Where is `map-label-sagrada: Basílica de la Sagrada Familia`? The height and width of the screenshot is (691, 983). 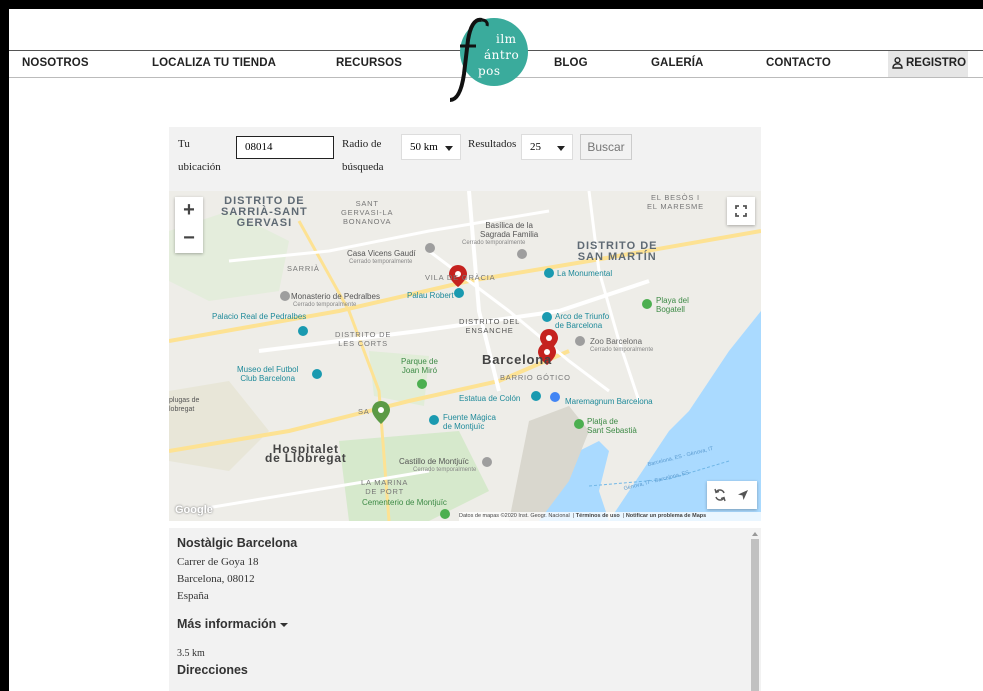 map-label-sagrada: Basílica de la Sagrada Familia is located at coordinates (509, 230).